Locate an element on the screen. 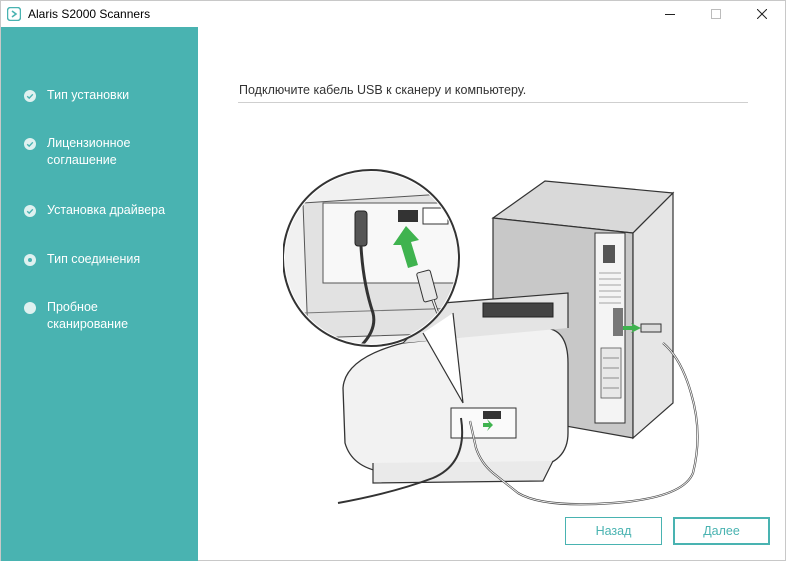 This screenshot has height=561, width=786. step-label: Пробное сканирование is located at coordinates (88, 315).